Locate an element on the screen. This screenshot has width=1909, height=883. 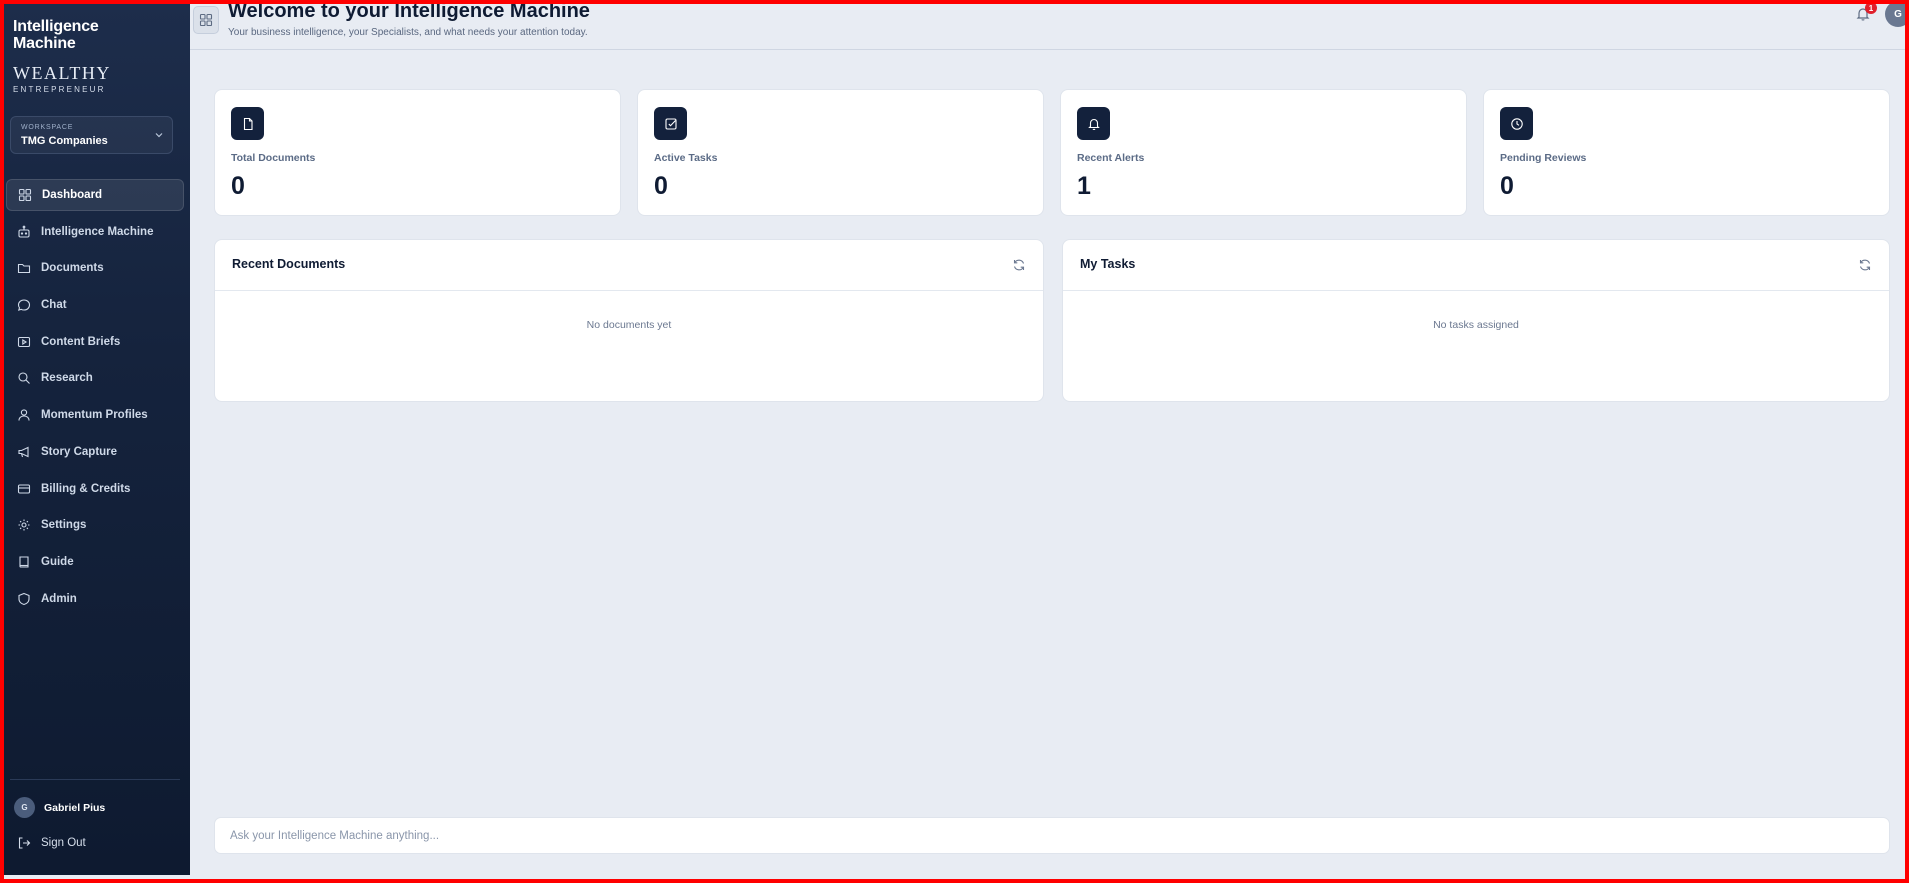
sidebar-item-admin: Admin is located at coordinates (95, 599).